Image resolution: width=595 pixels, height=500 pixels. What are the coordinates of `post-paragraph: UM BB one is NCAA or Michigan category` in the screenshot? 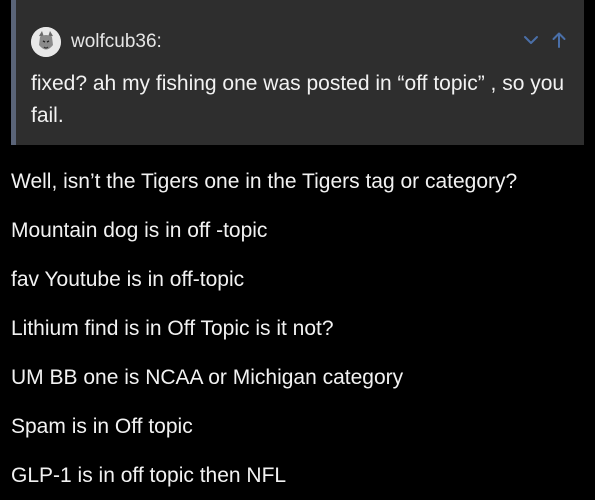 It's located at (207, 377).